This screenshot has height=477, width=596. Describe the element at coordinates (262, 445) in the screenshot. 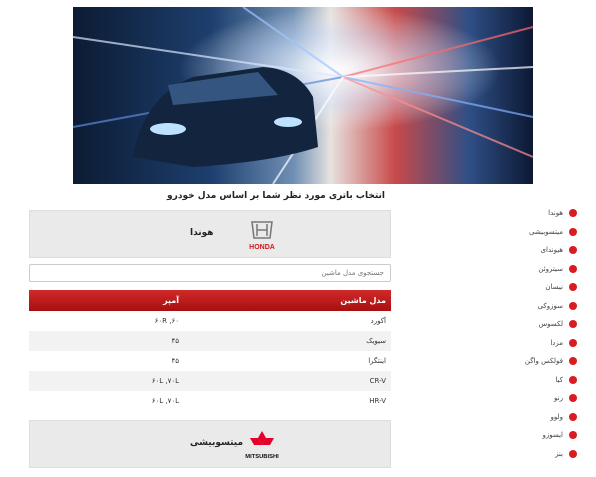

I see `mitsubishi-logo-icon: MITSUBISHI` at that location.